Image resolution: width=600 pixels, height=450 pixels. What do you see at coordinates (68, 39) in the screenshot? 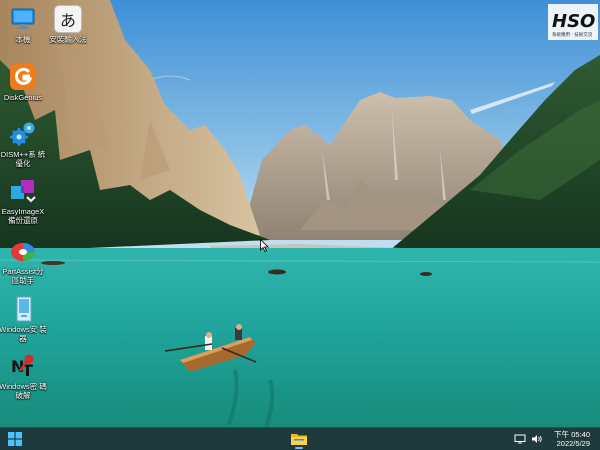
I see `desktop-icon-label: 安裝輸入法` at bounding box center [68, 39].